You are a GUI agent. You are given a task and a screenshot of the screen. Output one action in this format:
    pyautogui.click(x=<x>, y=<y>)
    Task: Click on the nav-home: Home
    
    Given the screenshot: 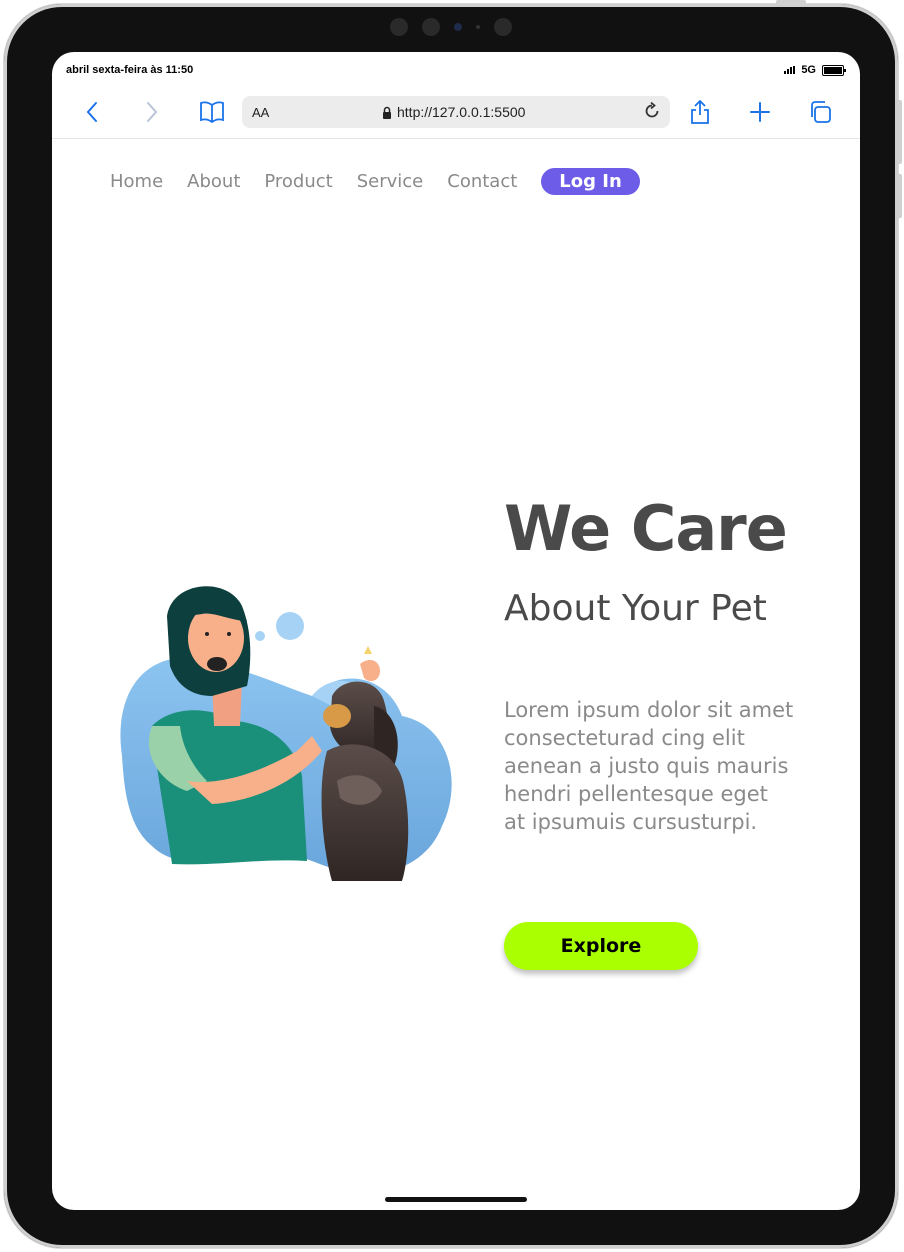 What is the action you would take?
    pyautogui.click(x=136, y=181)
    